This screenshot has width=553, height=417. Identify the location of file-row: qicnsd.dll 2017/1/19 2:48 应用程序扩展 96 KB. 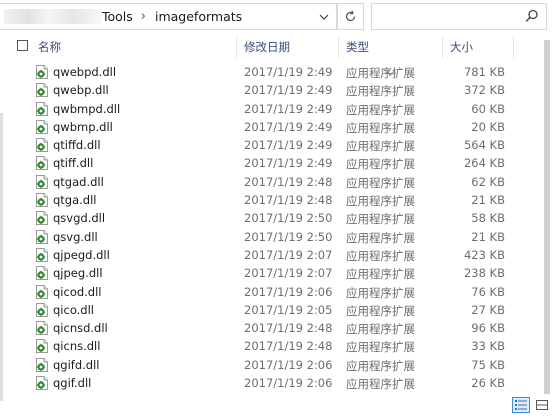
(270, 328).